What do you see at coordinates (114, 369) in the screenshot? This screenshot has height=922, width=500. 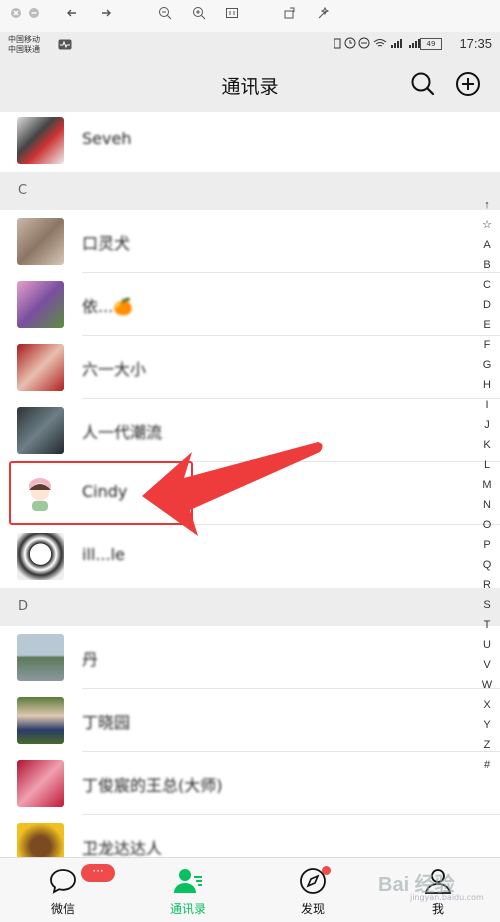 I see `contact-name: 六一大小` at bounding box center [114, 369].